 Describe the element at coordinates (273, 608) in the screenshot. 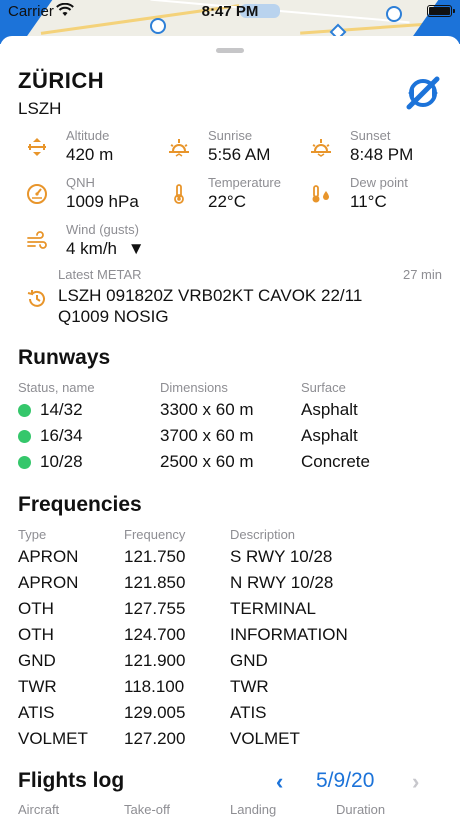

I see `frequency-description: TERMINAL` at that location.